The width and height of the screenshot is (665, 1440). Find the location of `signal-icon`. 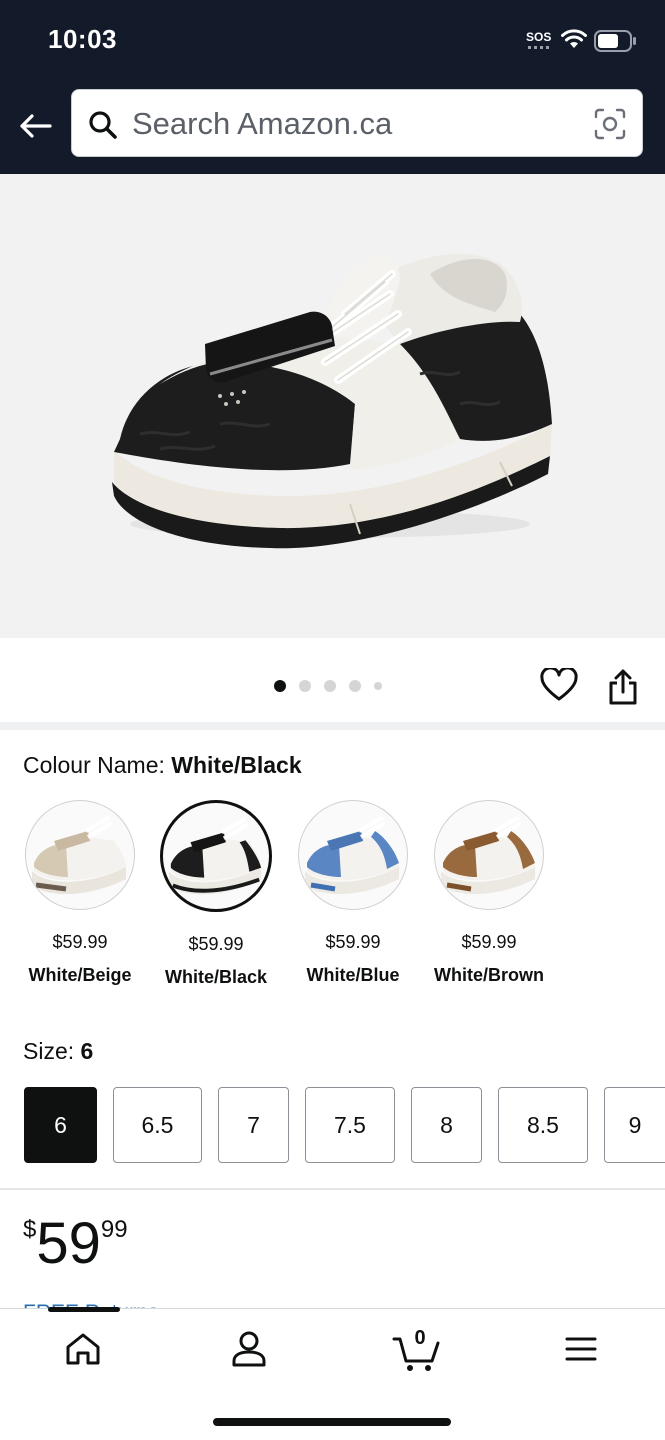

signal-icon is located at coordinates (539, 47).